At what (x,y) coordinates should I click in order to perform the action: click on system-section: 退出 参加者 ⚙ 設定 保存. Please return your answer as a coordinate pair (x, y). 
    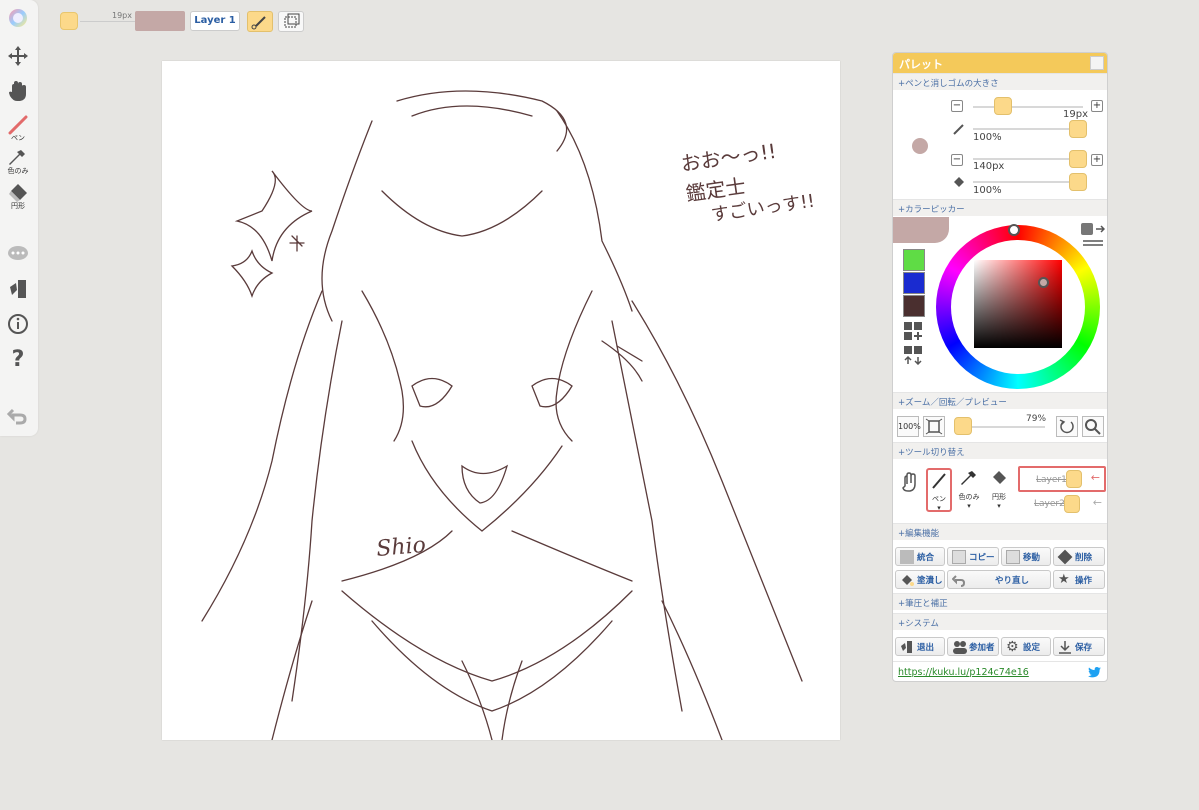
    Looking at the image, I should click on (1000, 646).